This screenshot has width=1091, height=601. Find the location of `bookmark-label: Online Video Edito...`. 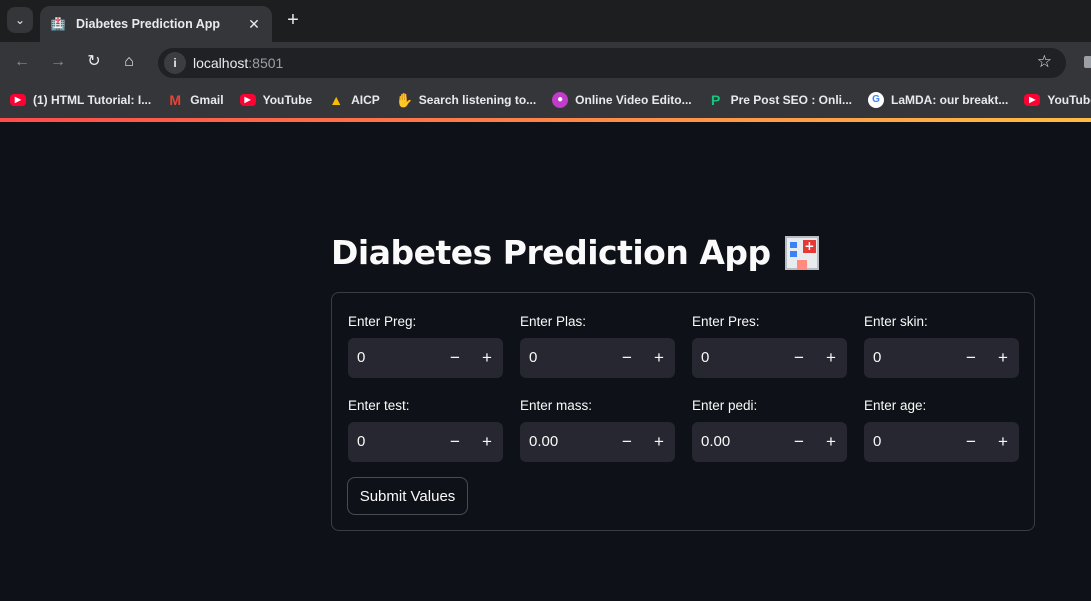

bookmark-label: Online Video Edito... is located at coordinates (633, 100).